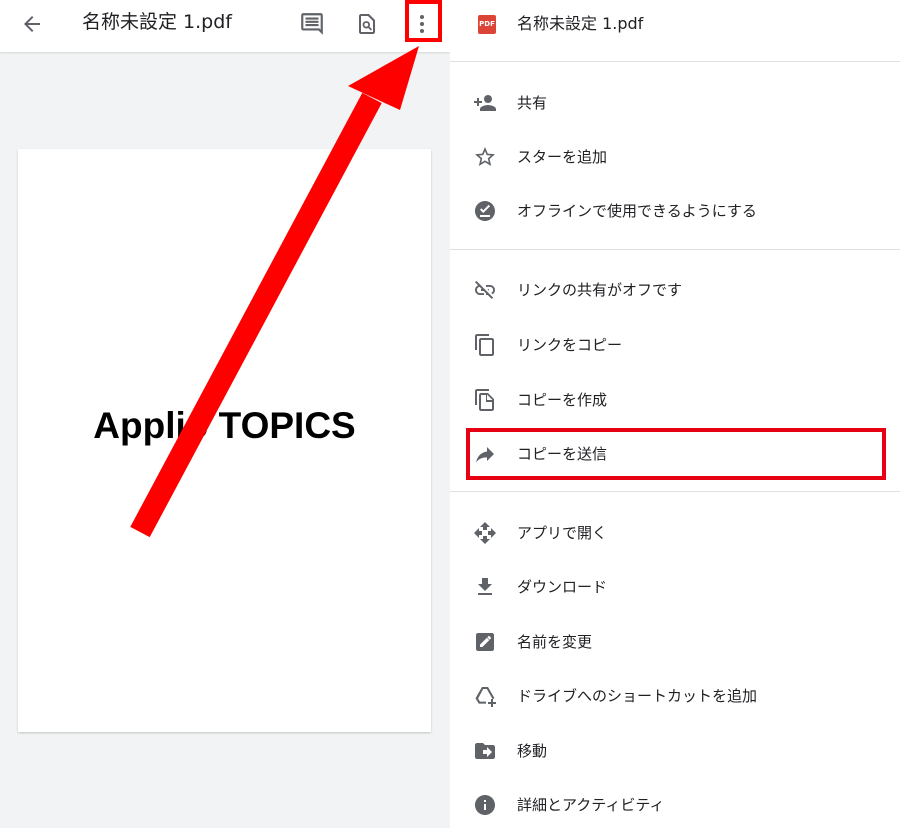  I want to click on menu-item-label: 詳細とアクティビティ, so click(591, 805).